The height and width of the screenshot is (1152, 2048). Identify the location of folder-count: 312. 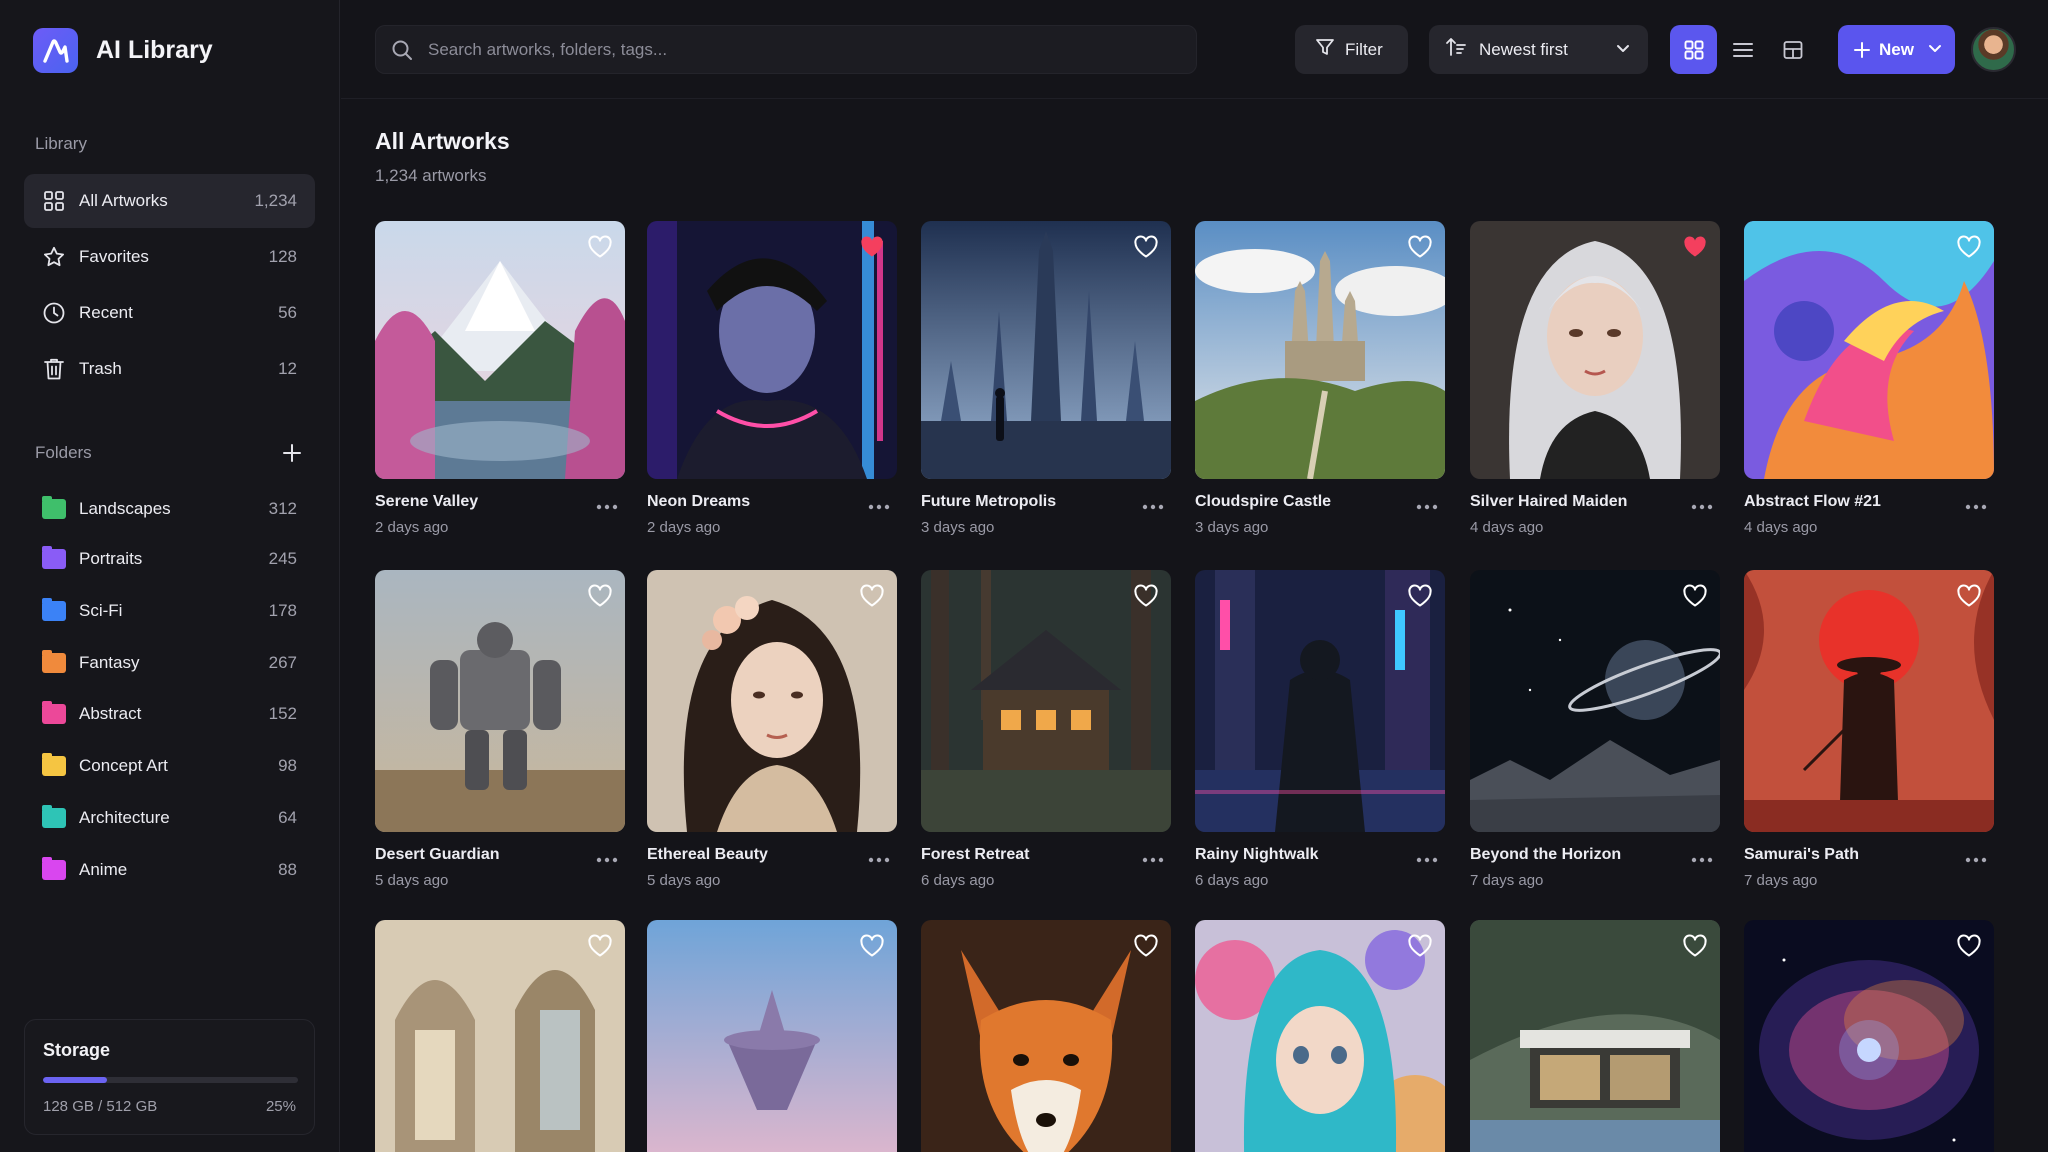
(282, 508).